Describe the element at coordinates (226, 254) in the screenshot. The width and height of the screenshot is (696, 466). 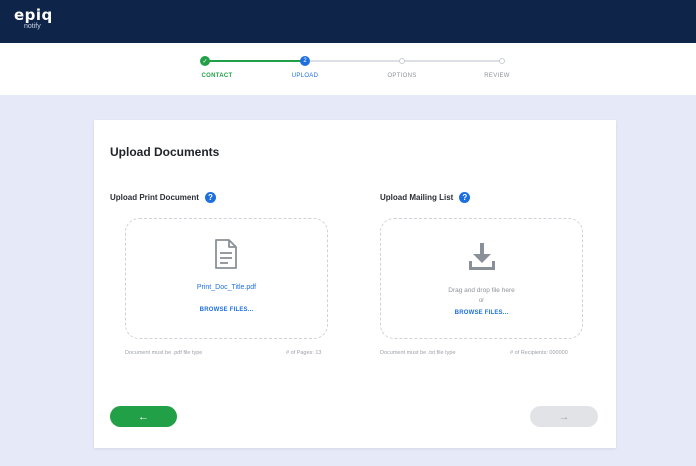
I see `document-icon` at that location.